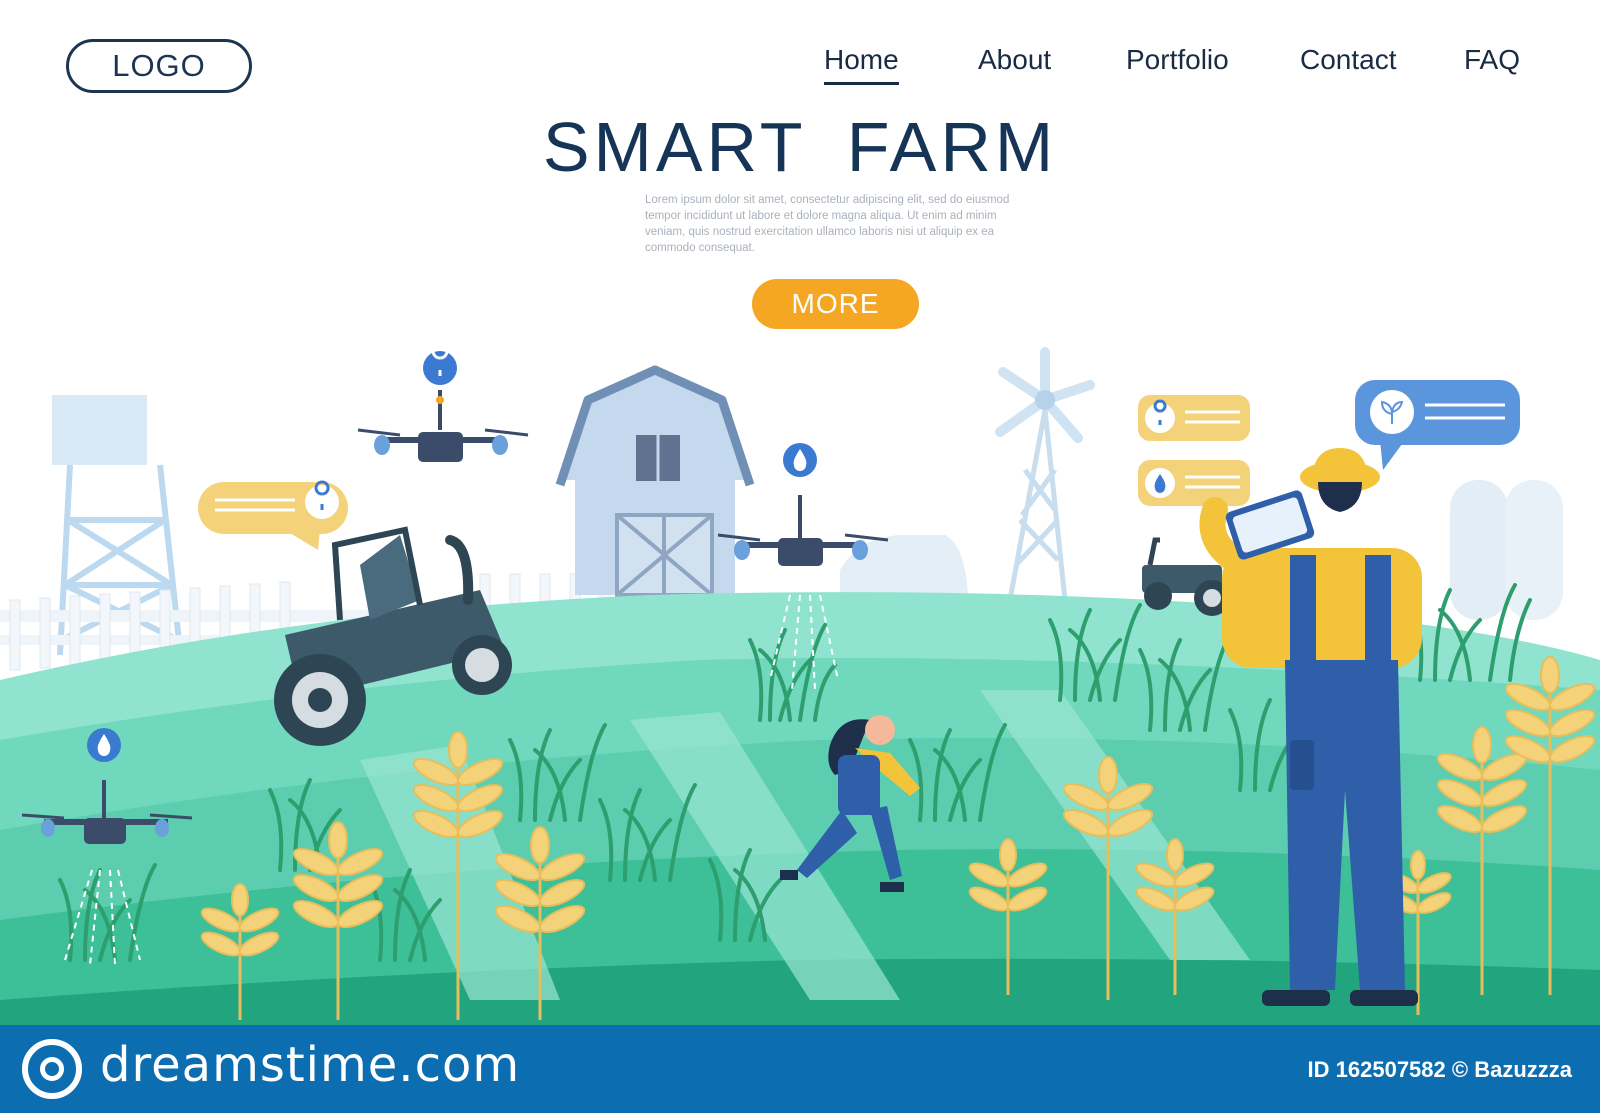 Image resolution: width=1600 pixels, height=1113 pixels. I want to click on location-bubble-icon, so click(273, 515).